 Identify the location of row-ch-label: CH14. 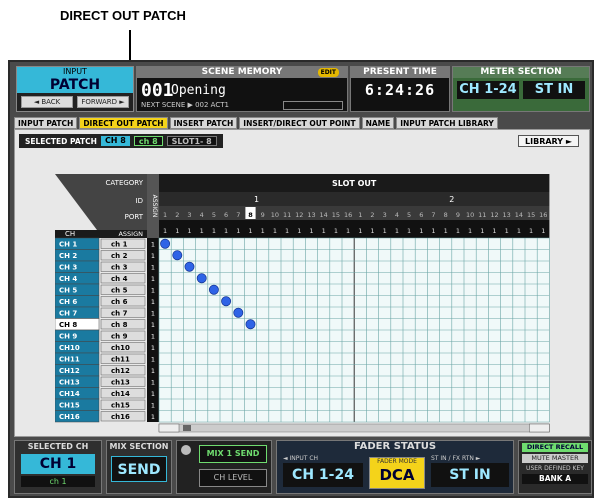
(69, 394).